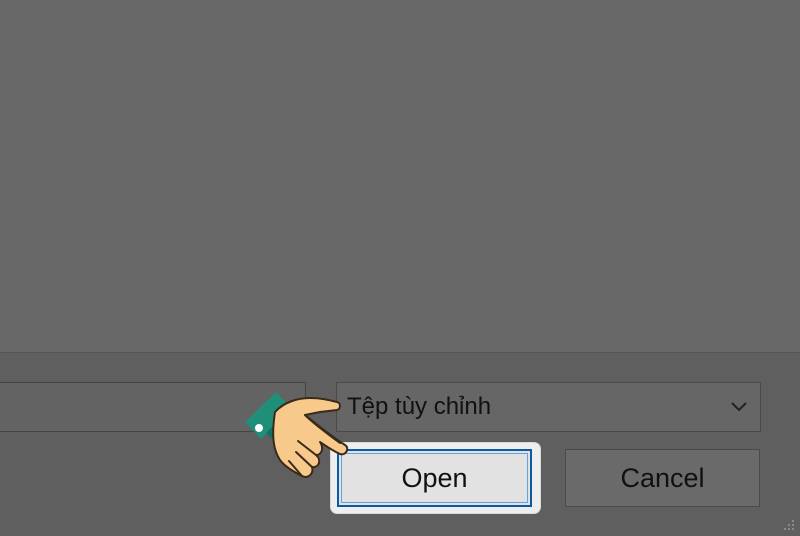 The width and height of the screenshot is (800, 536). What do you see at coordinates (739, 407) in the screenshot?
I see `chevron-down-icon` at bounding box center [739, 407].